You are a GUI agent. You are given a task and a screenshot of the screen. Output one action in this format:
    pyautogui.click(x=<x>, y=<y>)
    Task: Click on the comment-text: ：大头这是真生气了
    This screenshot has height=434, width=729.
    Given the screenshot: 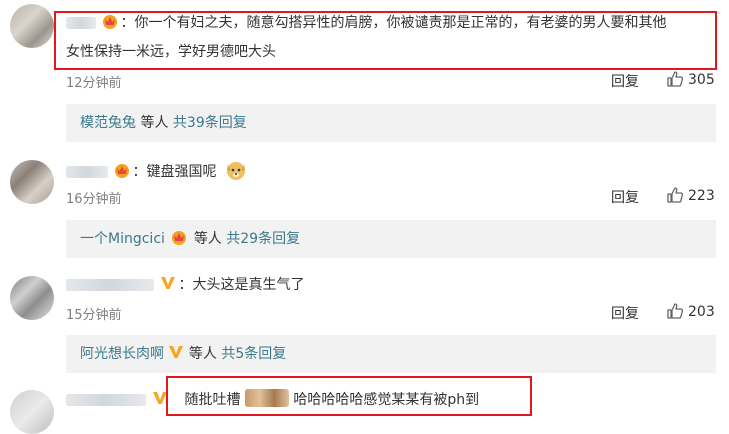 What is the action you would take?
    pyautogui.click(x=392, y=285)
    